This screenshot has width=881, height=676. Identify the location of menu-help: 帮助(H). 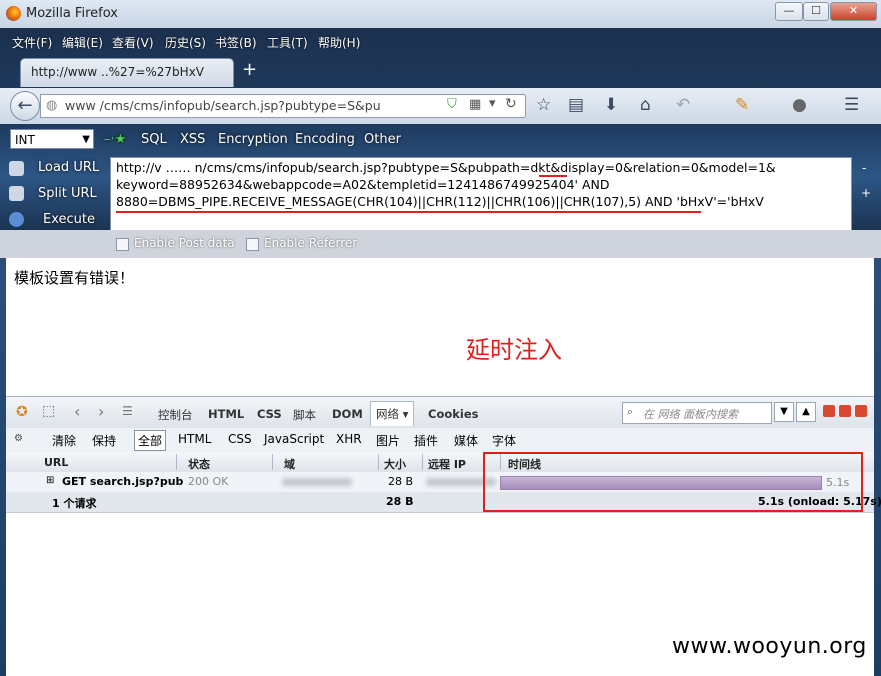
(339, 42).